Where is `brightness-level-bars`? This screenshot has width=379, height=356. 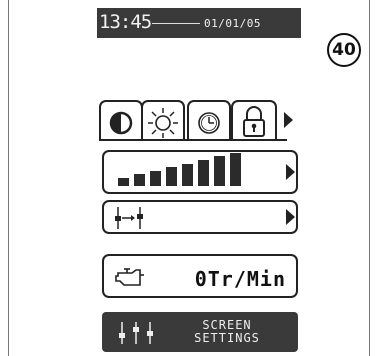
brightness-level-bars is located at coordinates (198, 169).